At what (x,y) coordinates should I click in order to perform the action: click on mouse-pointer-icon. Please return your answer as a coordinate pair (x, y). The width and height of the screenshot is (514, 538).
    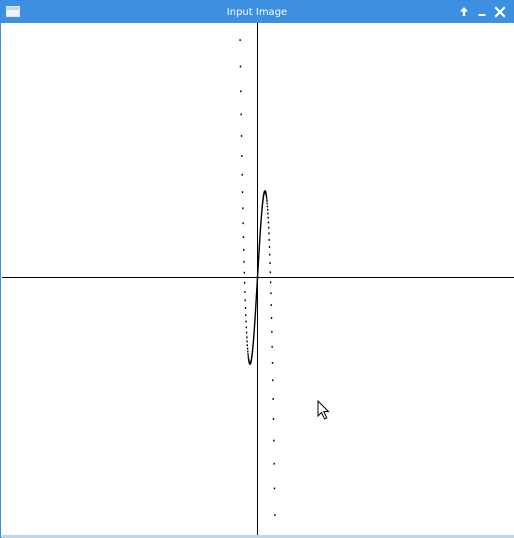
    Looking at the image, I should click on (323, 410).